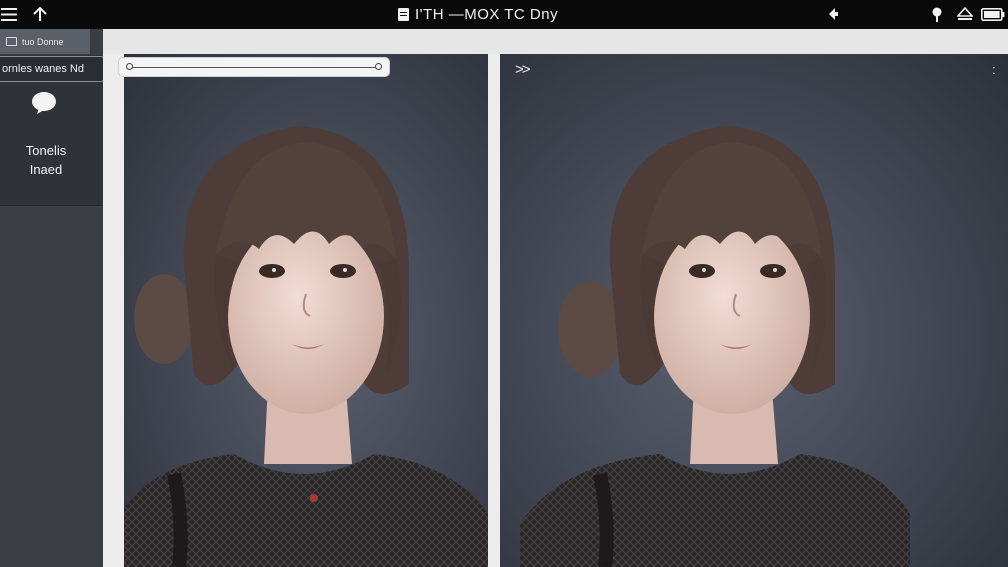 This screenshot has height=567, width=1008. I want to click on back-arrow-icon, so click(833, 14).